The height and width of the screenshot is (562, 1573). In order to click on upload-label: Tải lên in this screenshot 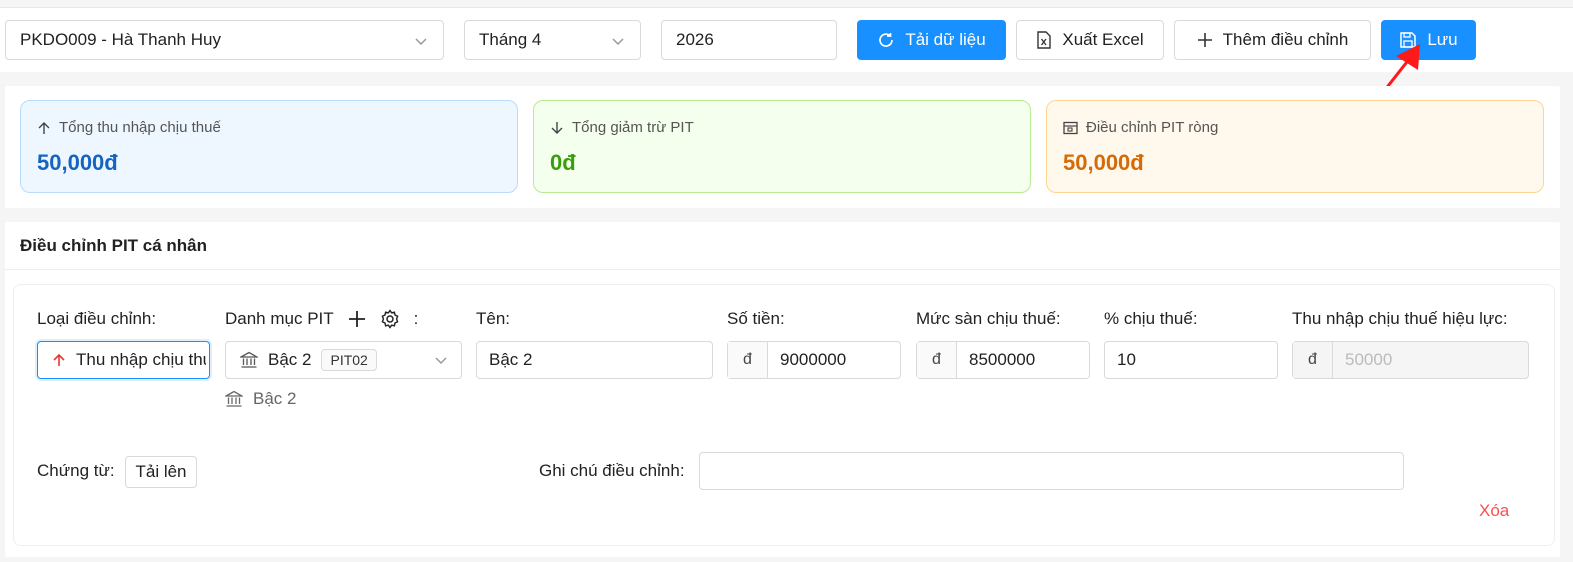, I will do `click(161, 471)`.